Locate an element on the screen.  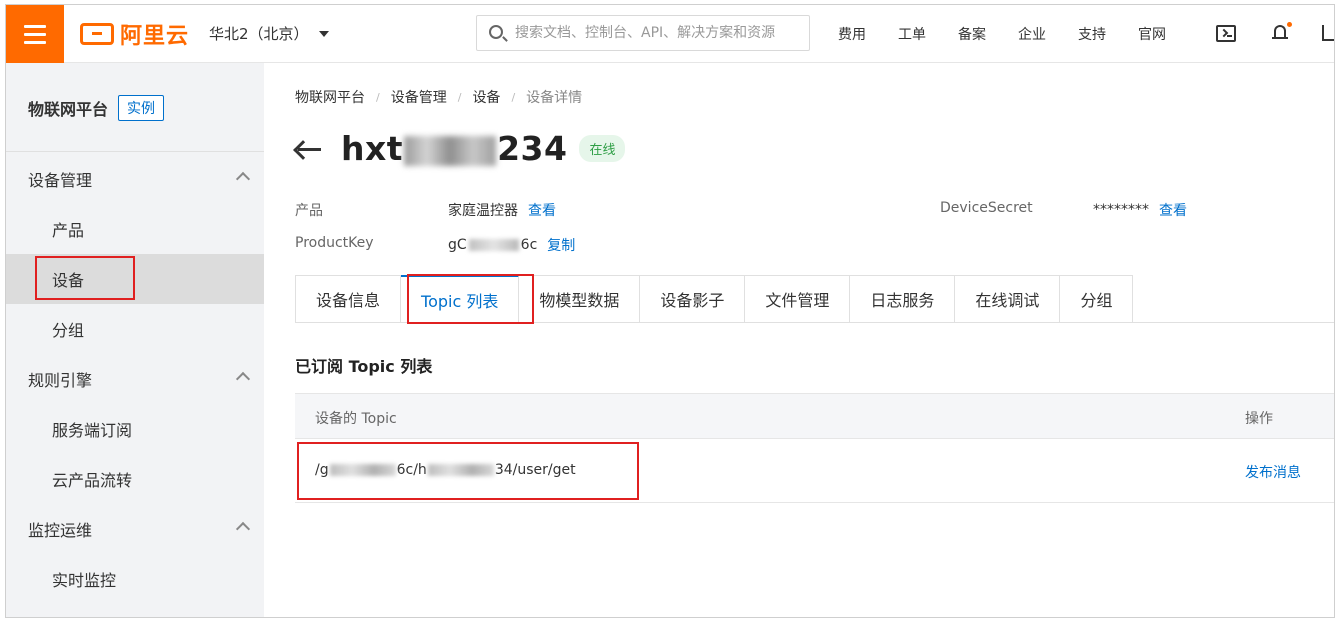
breadcrumb-devices: 设备 is located at coordinates (486, 97).